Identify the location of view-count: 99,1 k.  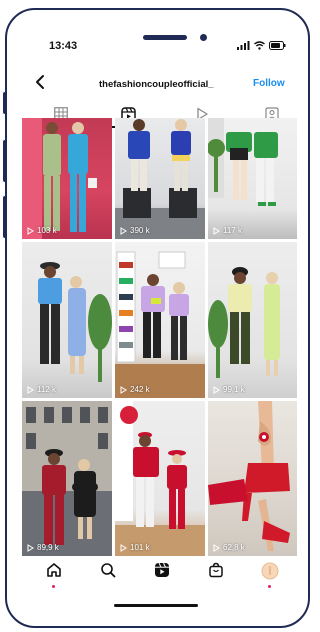
(229, 389).